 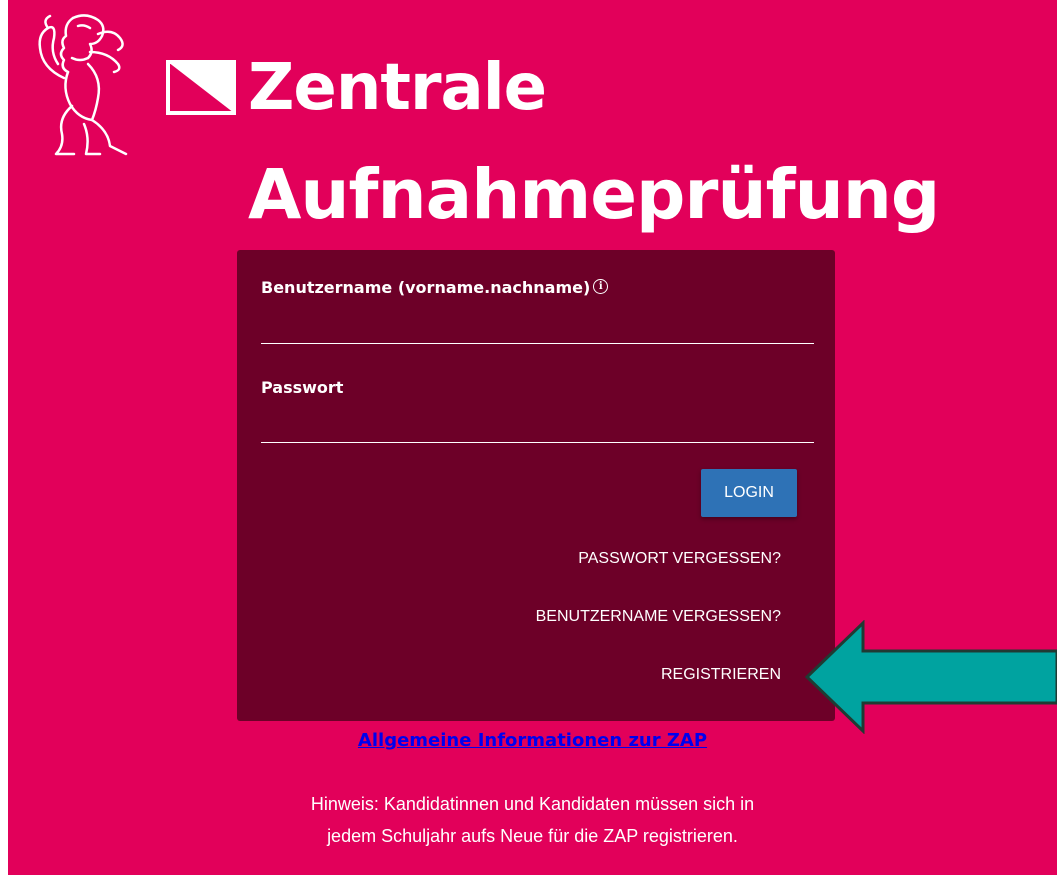 What do you see at coordinates (83, 85) in the screenshot?
I see `zurich-lion-icon` at bounding box center [83, 85].